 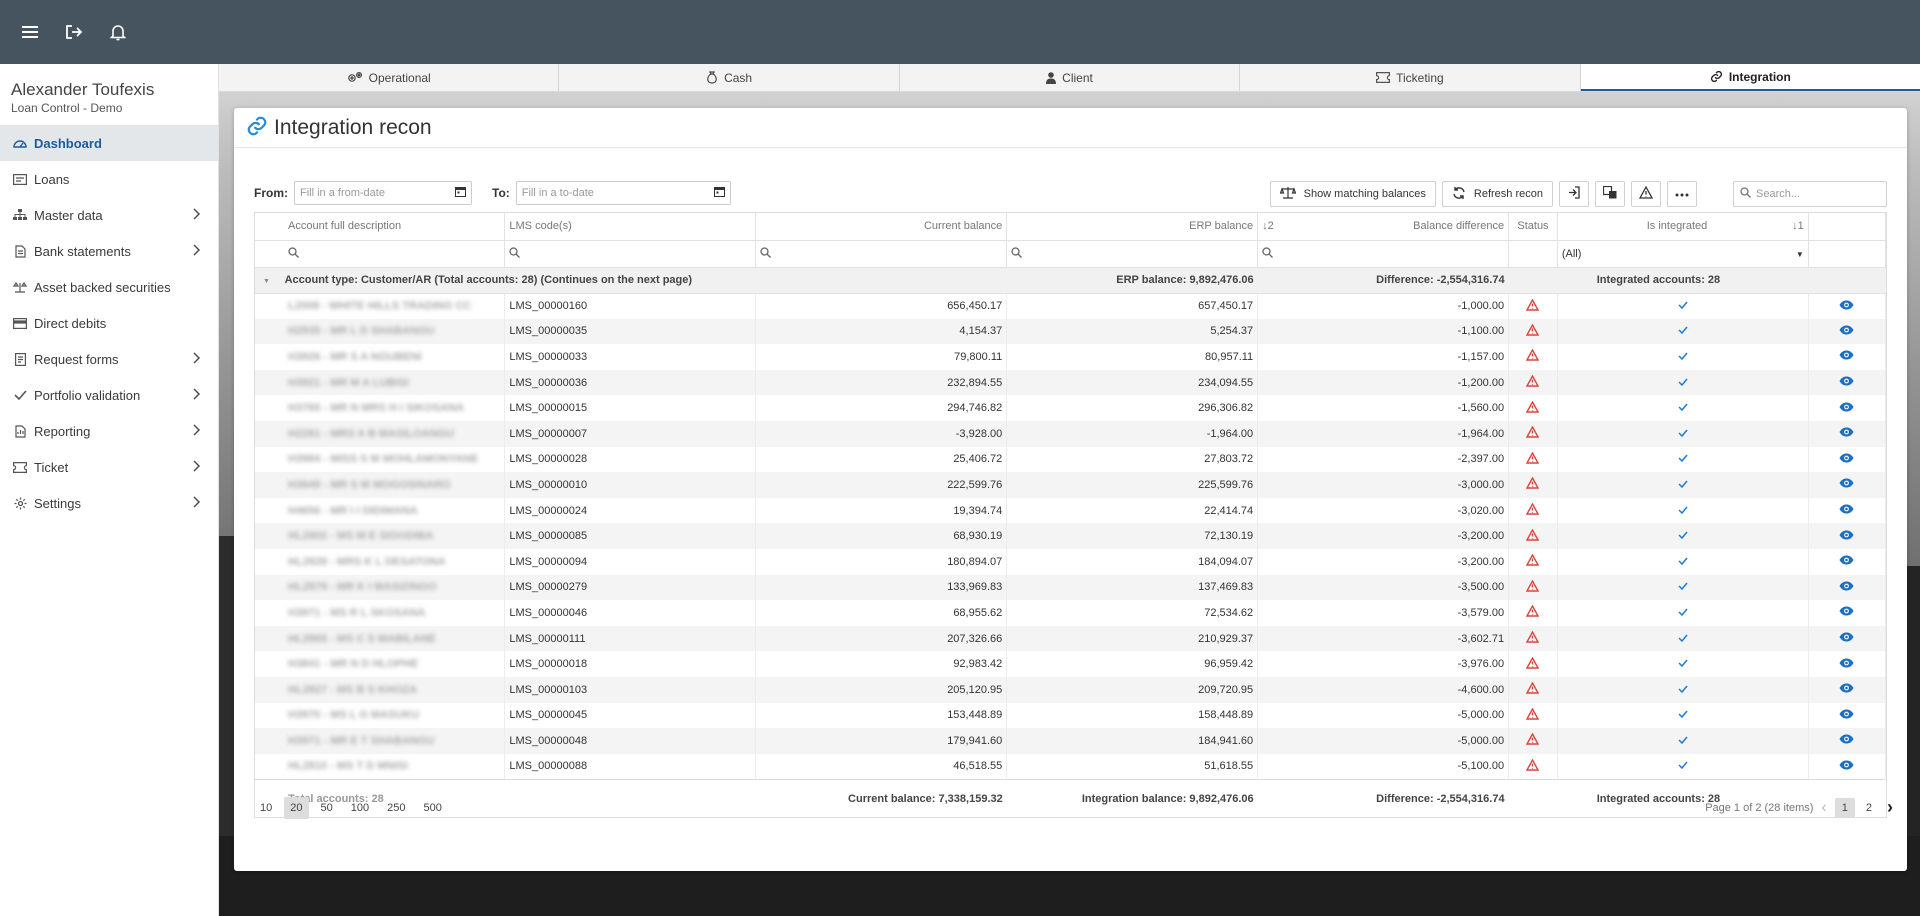 What do you see at coordinates (380, 227) in the screenshot?
I see `col-account-description: Account full description` at bounding box center [380, 227].